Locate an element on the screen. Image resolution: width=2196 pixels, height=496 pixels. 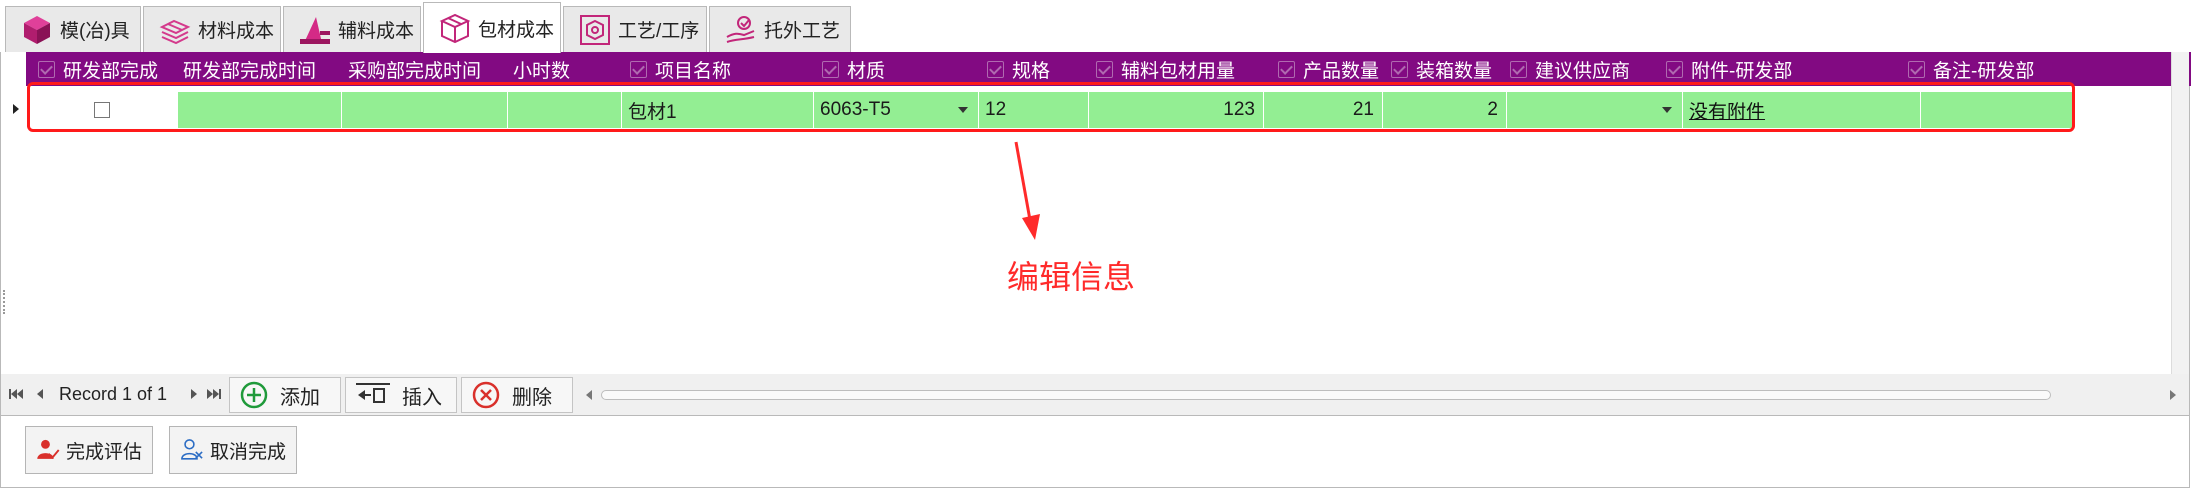
cell-rd-done-time is located at coordinates (260, 110).